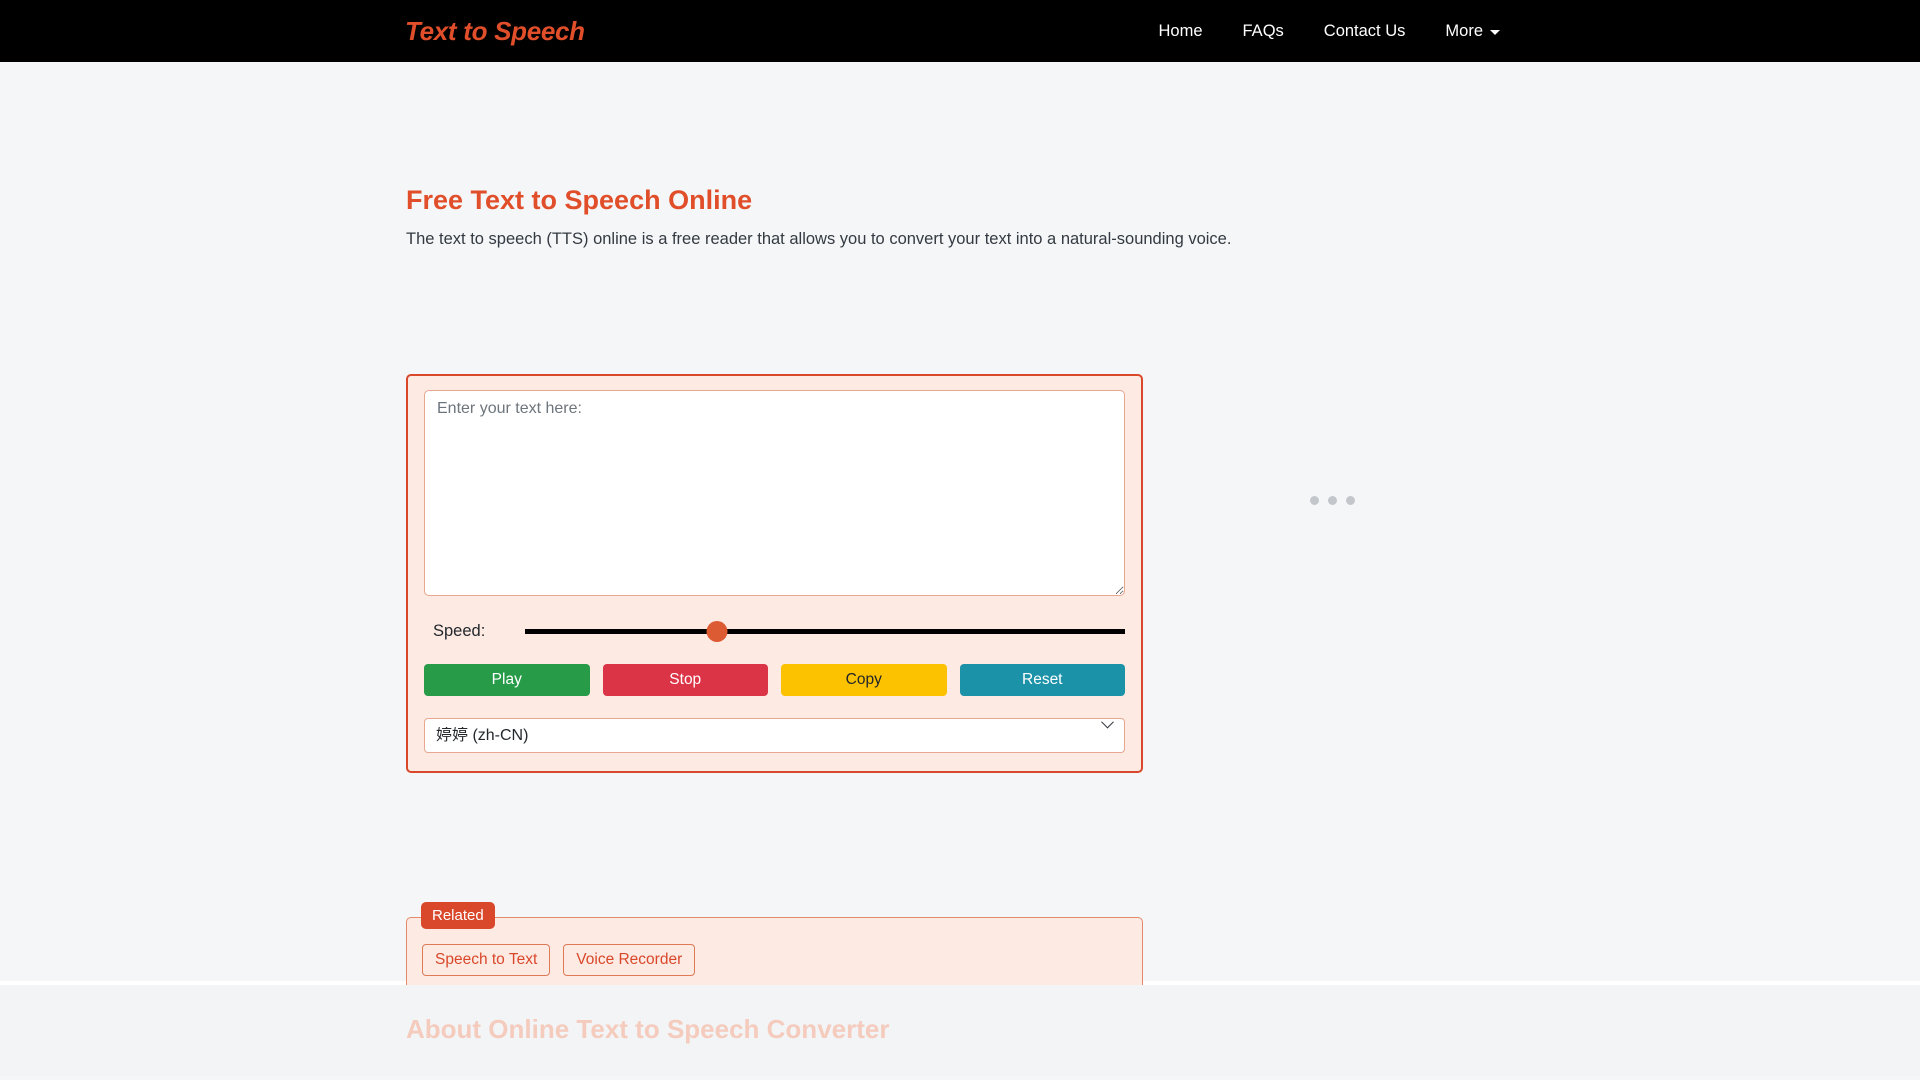 The width and height of the screenshot is (1920, 1080). I want to click on text-input-textarea, so click(774, 493).